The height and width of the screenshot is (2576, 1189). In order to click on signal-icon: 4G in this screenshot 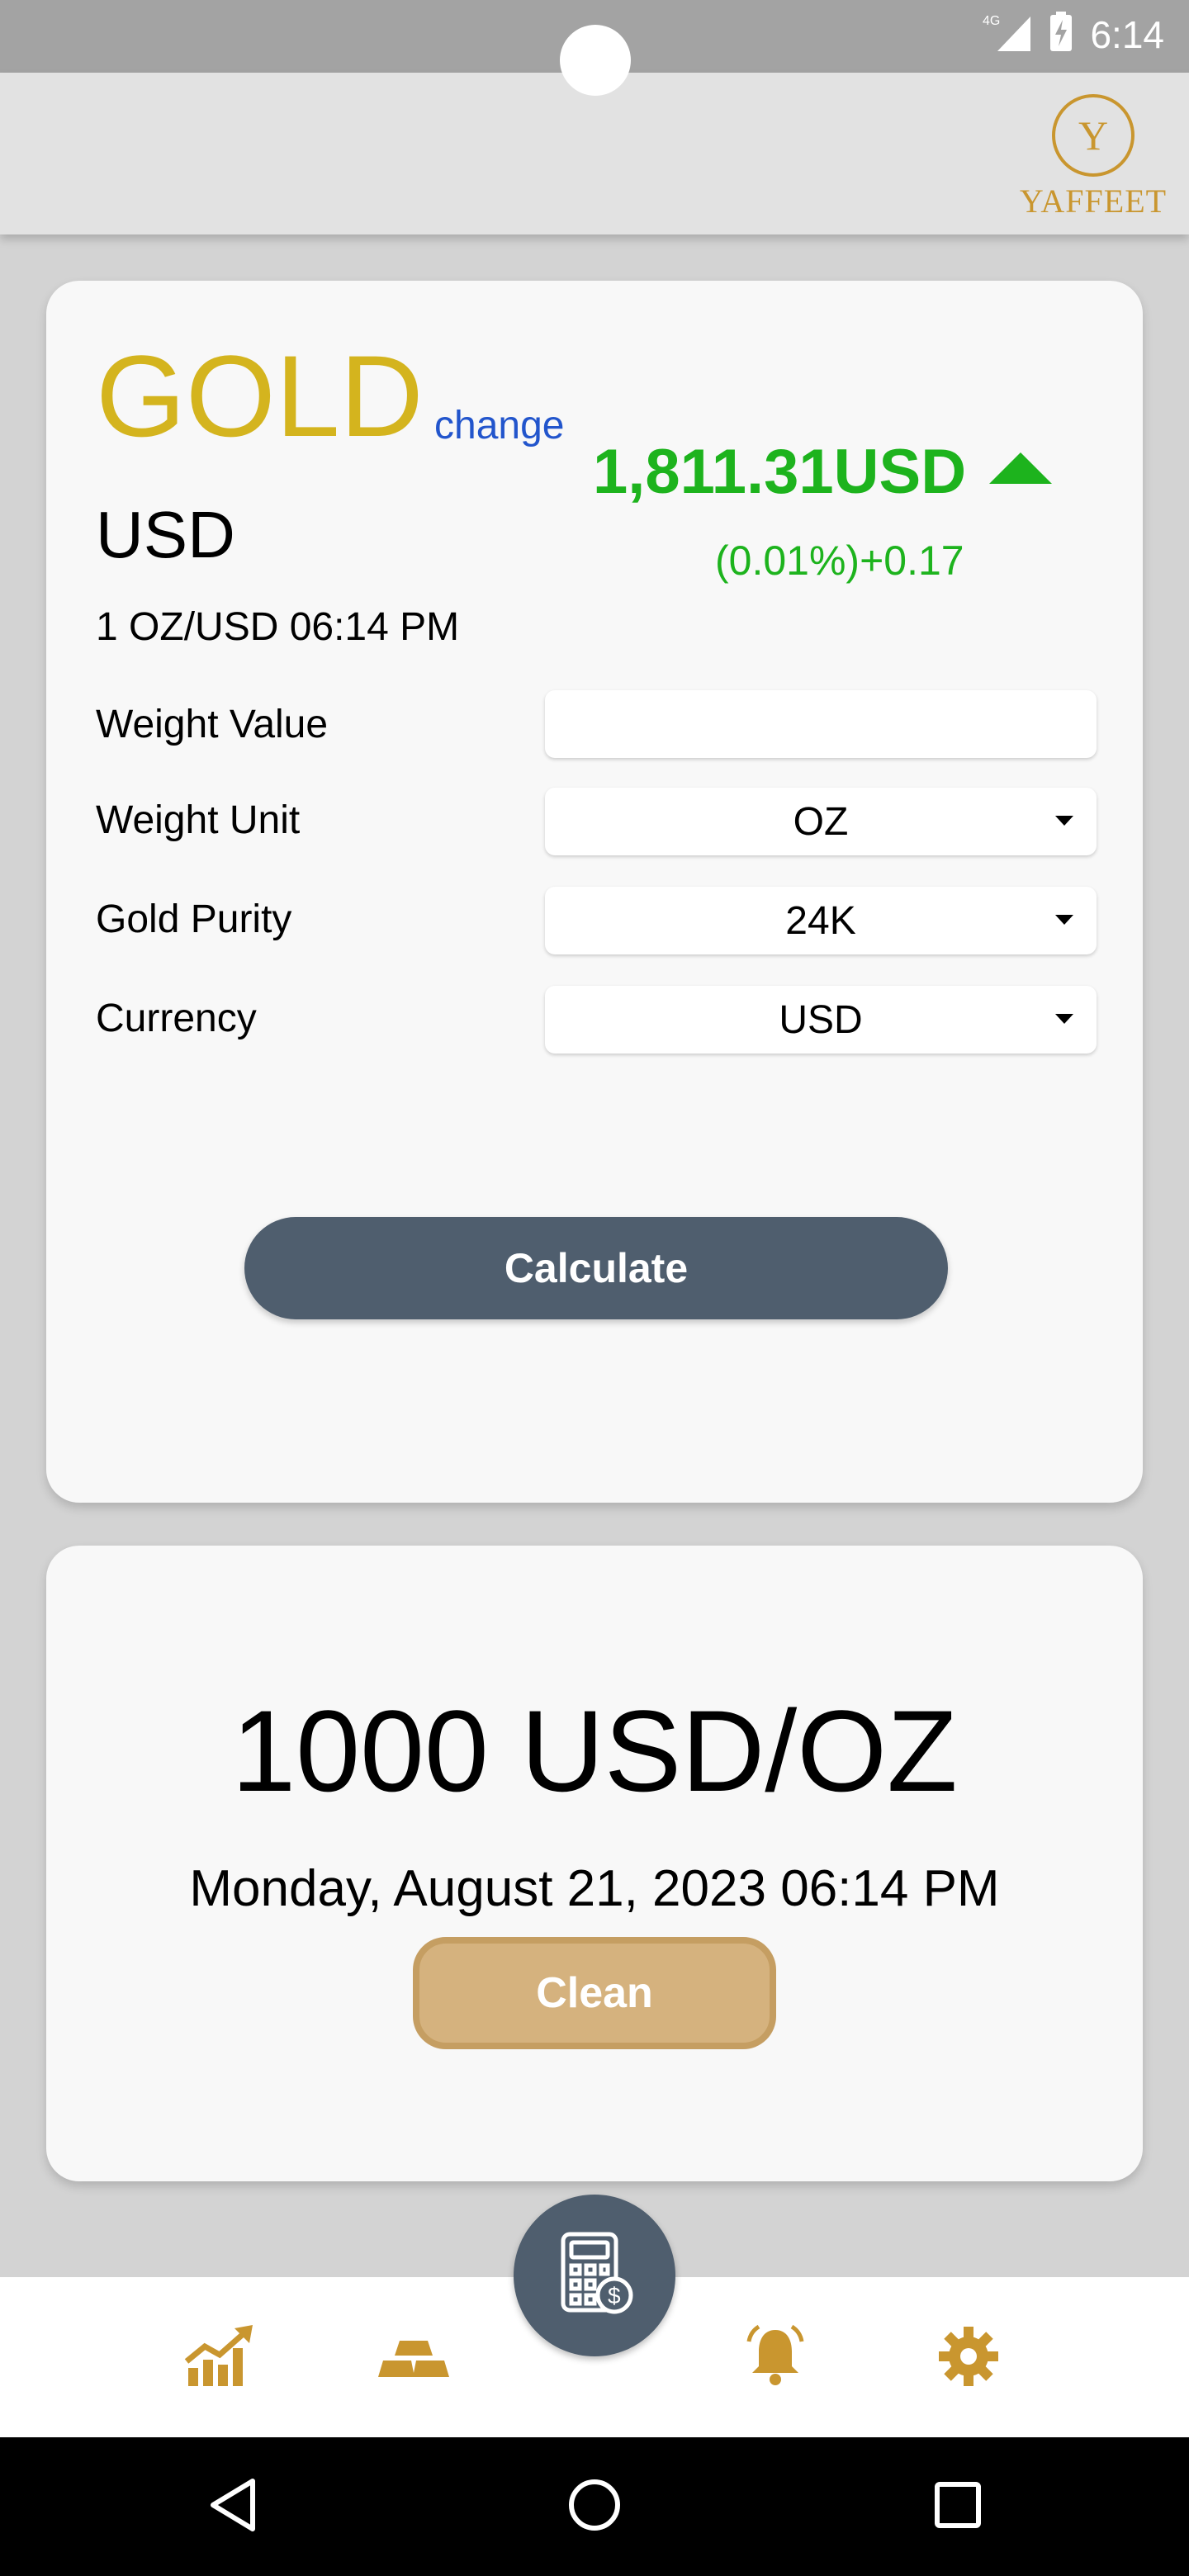, I will do `click(1006, 34)`.